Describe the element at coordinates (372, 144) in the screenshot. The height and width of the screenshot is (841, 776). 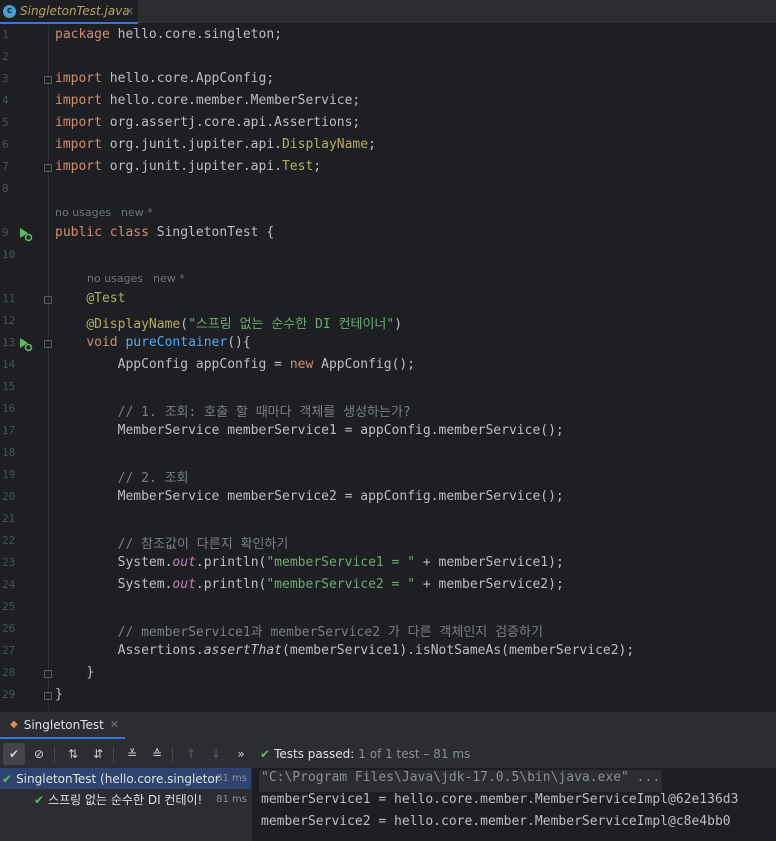
I see `code-text: ;` at that location.